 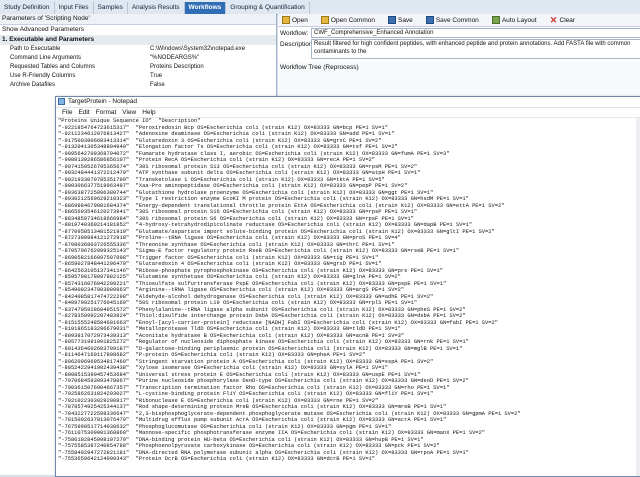 What do you see at coordinates (61, 101) in the screenshot?
I see `notepad-icon` at bounding box center [61, 101].